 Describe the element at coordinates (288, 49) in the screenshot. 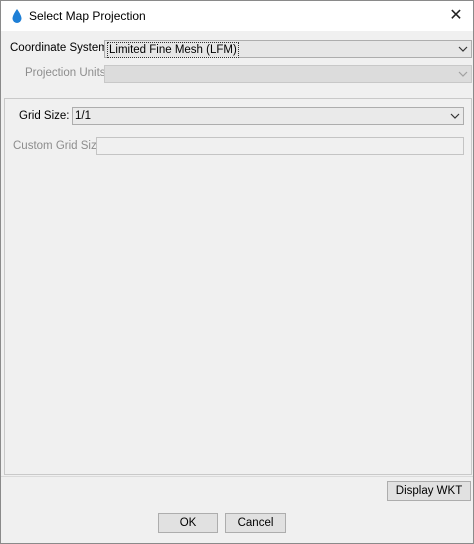

I see `coordinate-system-select: Limited Fine Mesh (LFM)` at that location.